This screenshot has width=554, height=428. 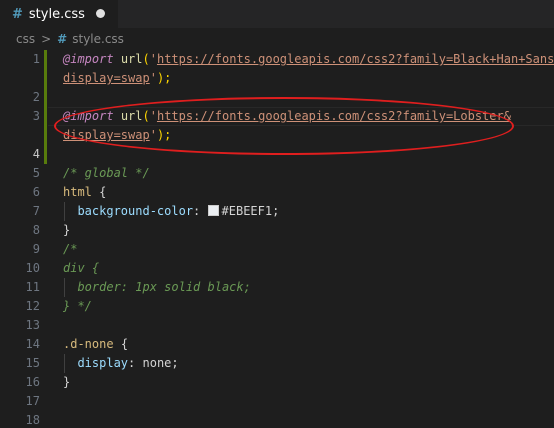 I want to click on code-line-14: .d-none {, so click(x=95, y=344).